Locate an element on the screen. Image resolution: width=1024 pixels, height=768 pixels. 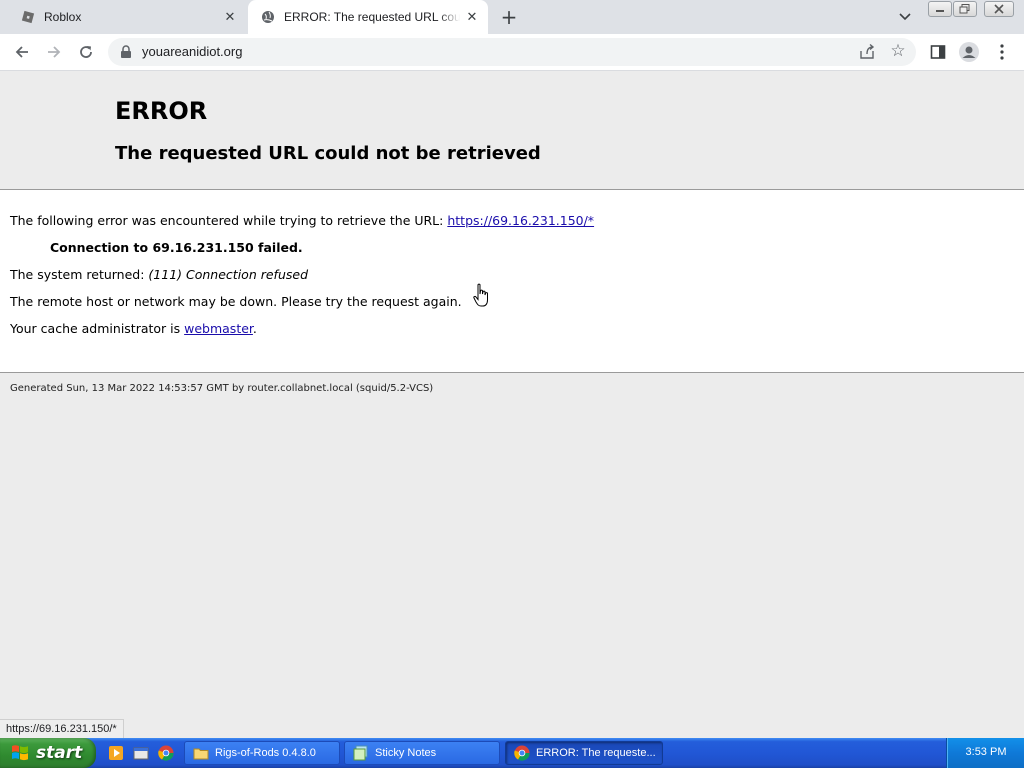
requested-url-link: https://69.16.231.150/* is located at coordinates (520, 220).